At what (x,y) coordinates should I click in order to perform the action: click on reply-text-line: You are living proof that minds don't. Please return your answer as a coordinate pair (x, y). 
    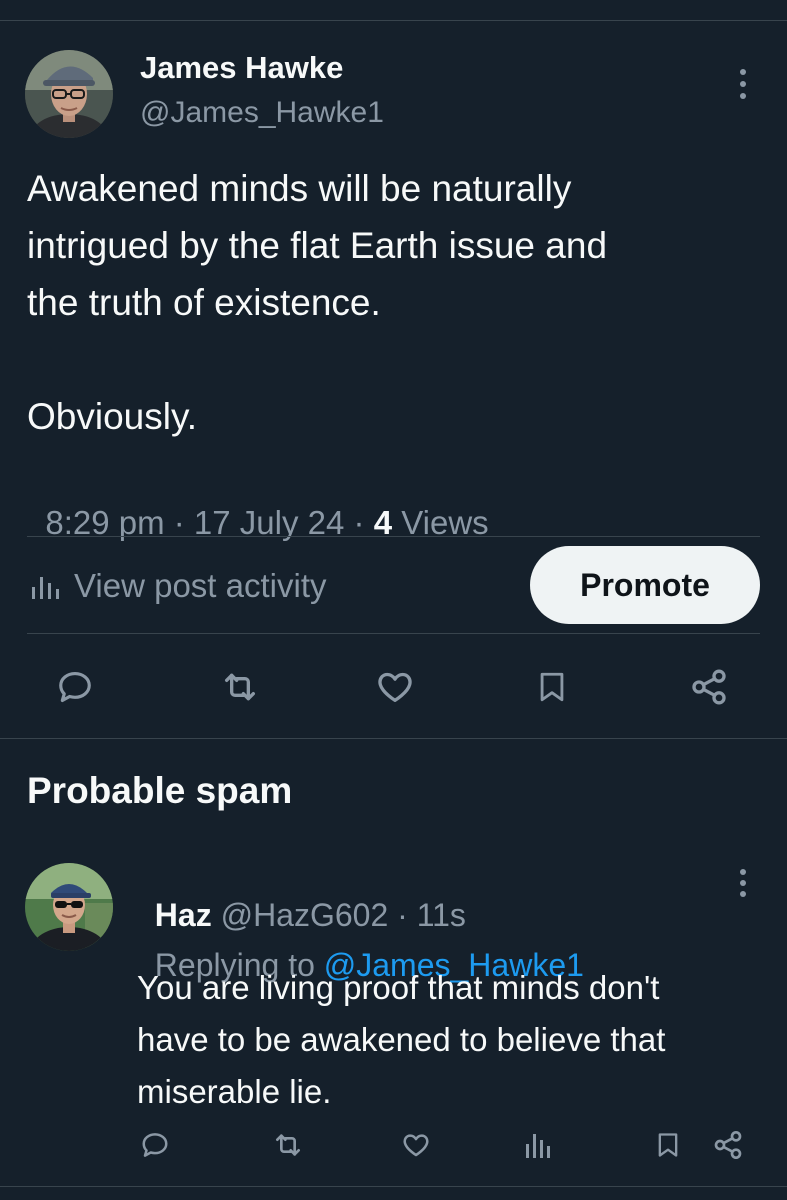
    Looking at the image, I should click on (398, 987).